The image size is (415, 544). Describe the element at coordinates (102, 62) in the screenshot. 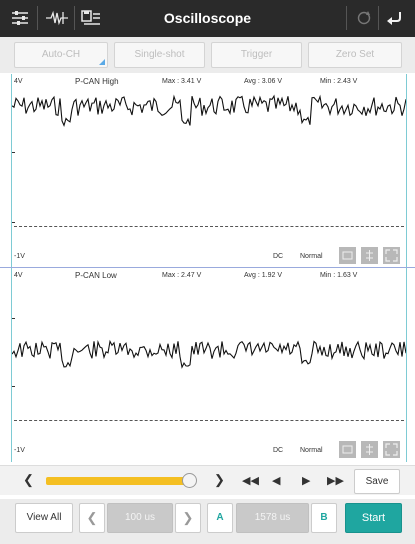

I see `dropdown-corner-icon` at that location.